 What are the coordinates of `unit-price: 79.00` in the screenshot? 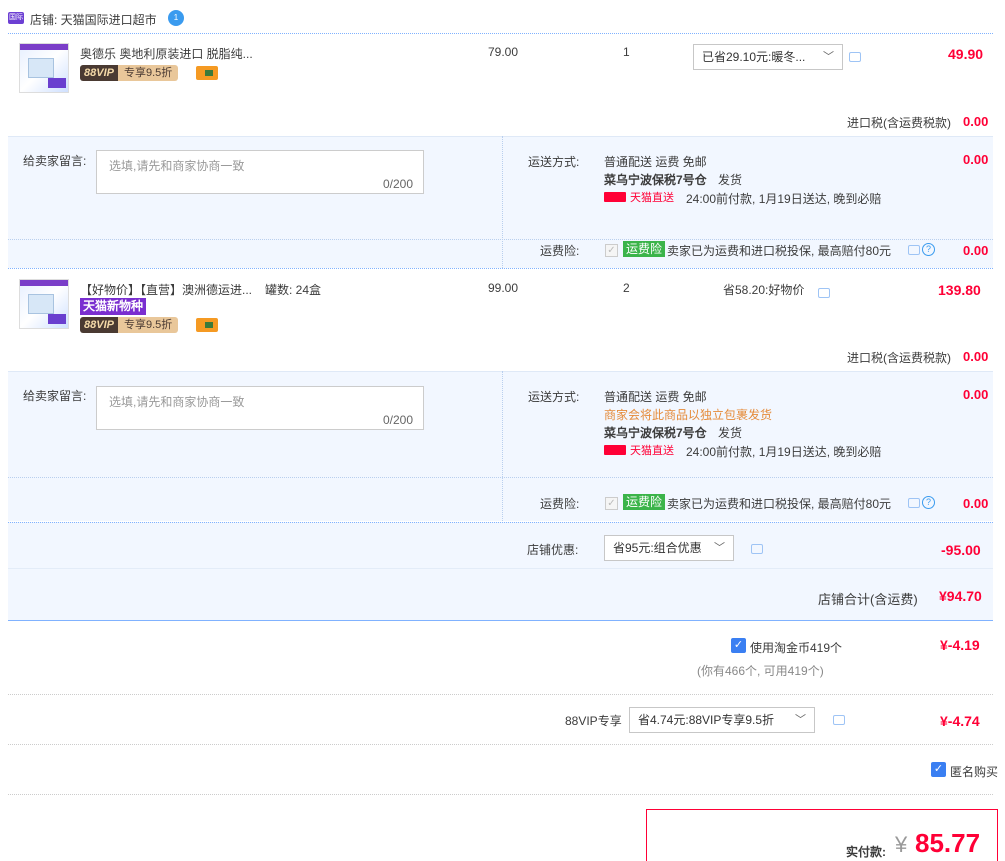 It's located at (503, 52).